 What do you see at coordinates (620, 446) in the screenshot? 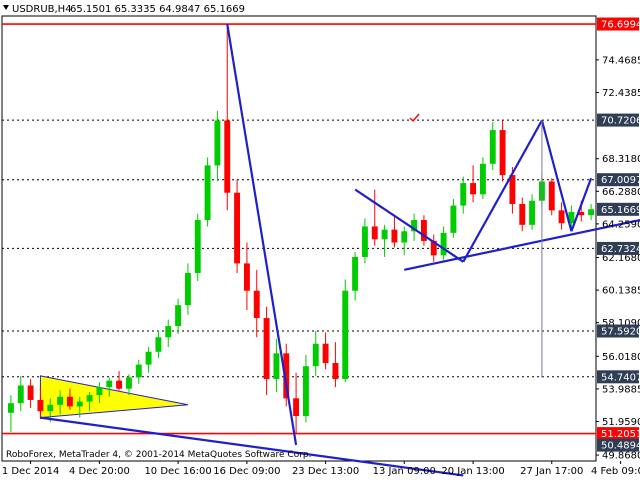
I see `price-badge-label: 50.4894` at bounding box center [620, 446].